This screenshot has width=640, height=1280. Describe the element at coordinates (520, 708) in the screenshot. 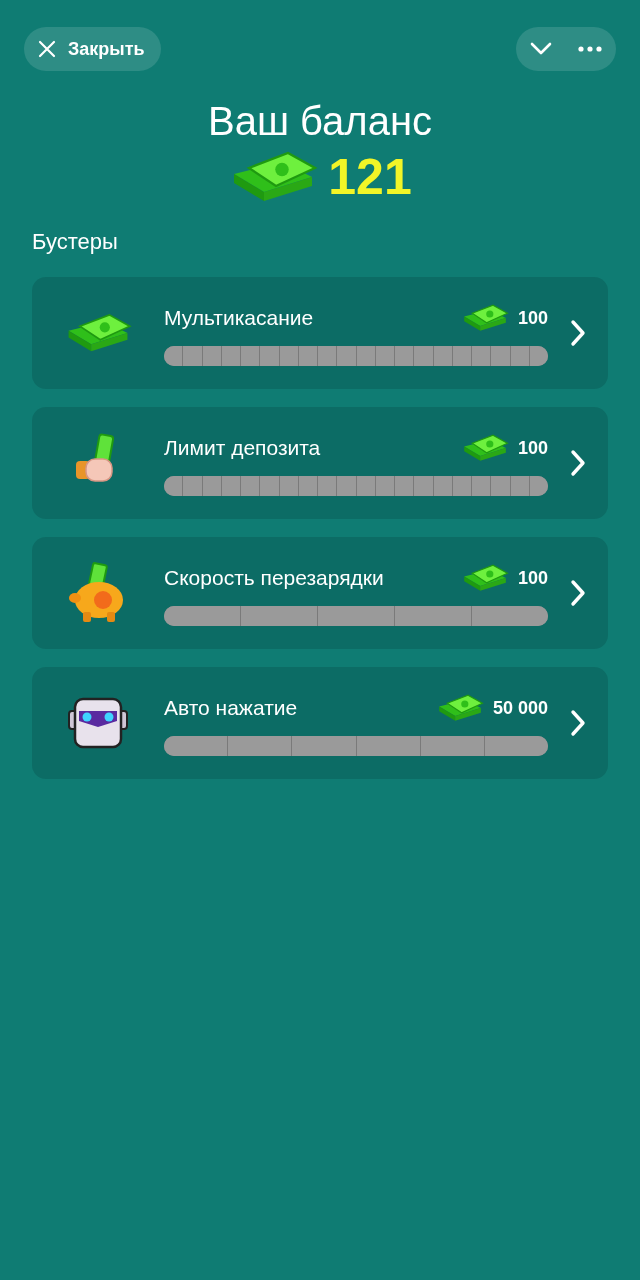

I see `booster-price: 50 000` at that location.